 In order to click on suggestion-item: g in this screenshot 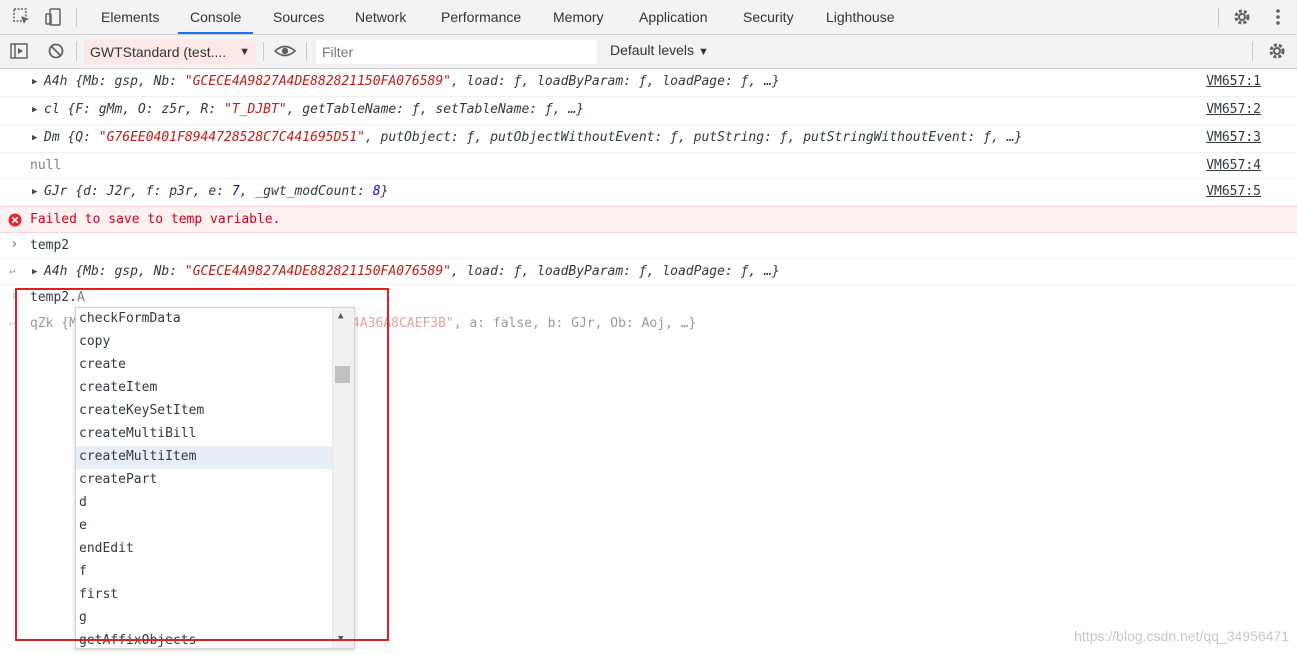, I will do `click(204, 618)`.